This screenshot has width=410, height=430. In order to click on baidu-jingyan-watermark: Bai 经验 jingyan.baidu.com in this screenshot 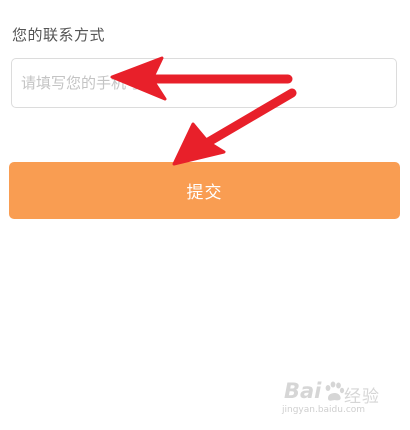, I will do `click(330, 397)`.